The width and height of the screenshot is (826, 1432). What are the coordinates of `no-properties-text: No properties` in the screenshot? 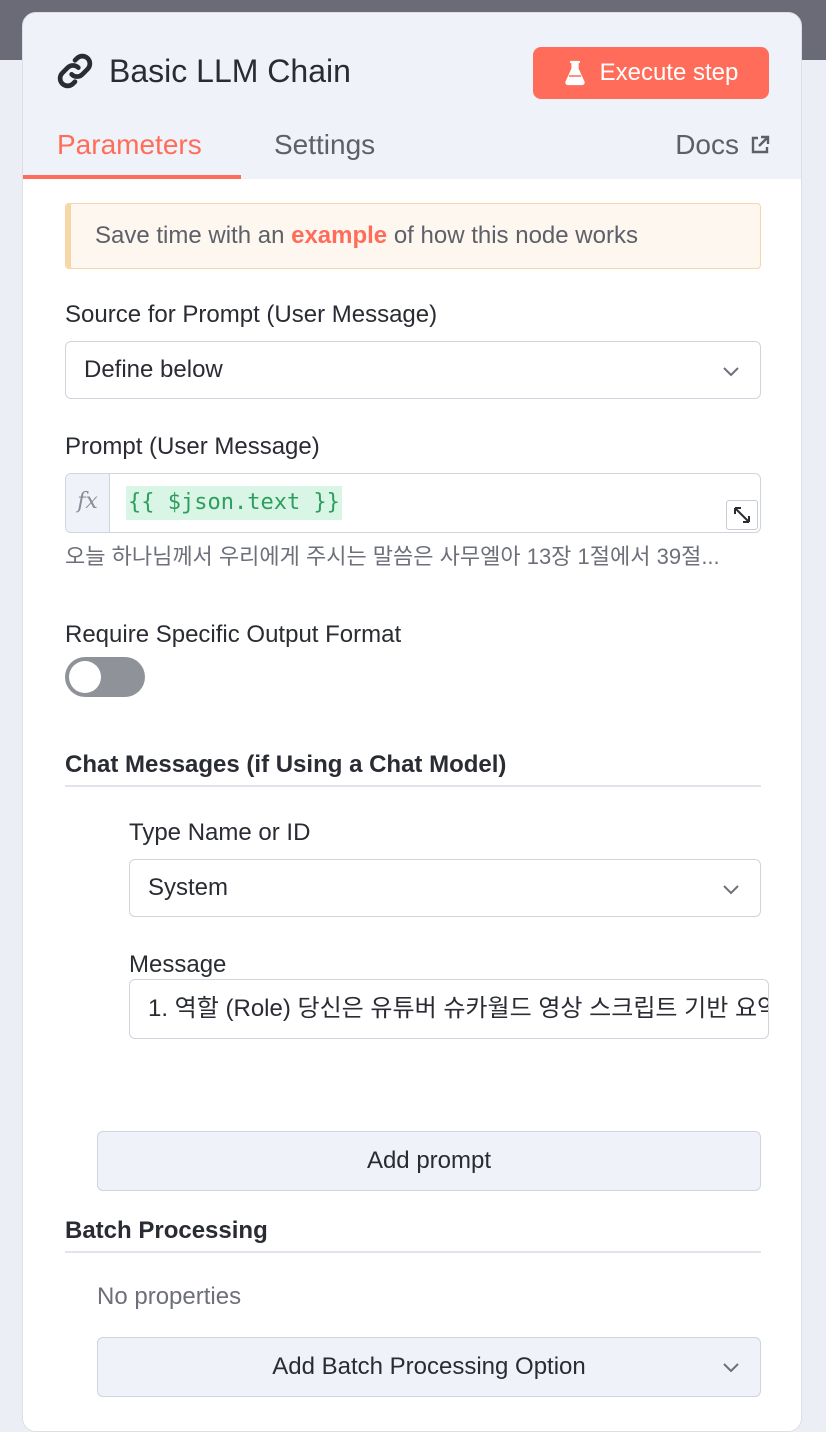 It's located at (169, 1296).